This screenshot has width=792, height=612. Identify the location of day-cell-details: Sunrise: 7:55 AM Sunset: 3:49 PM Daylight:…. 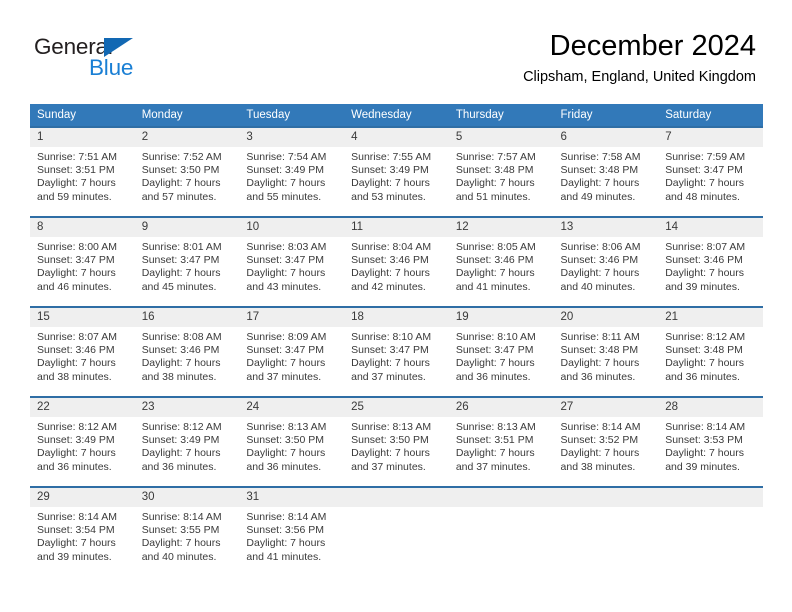
(396, 175).